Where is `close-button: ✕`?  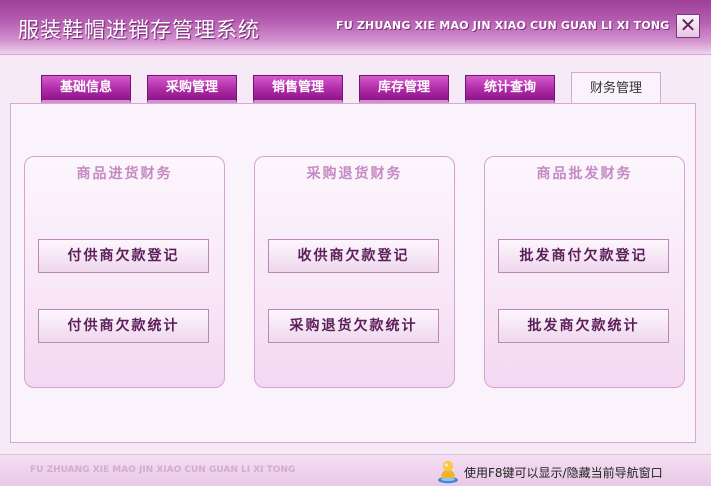
close-button: ✕ is located at coordinates (688, 26).